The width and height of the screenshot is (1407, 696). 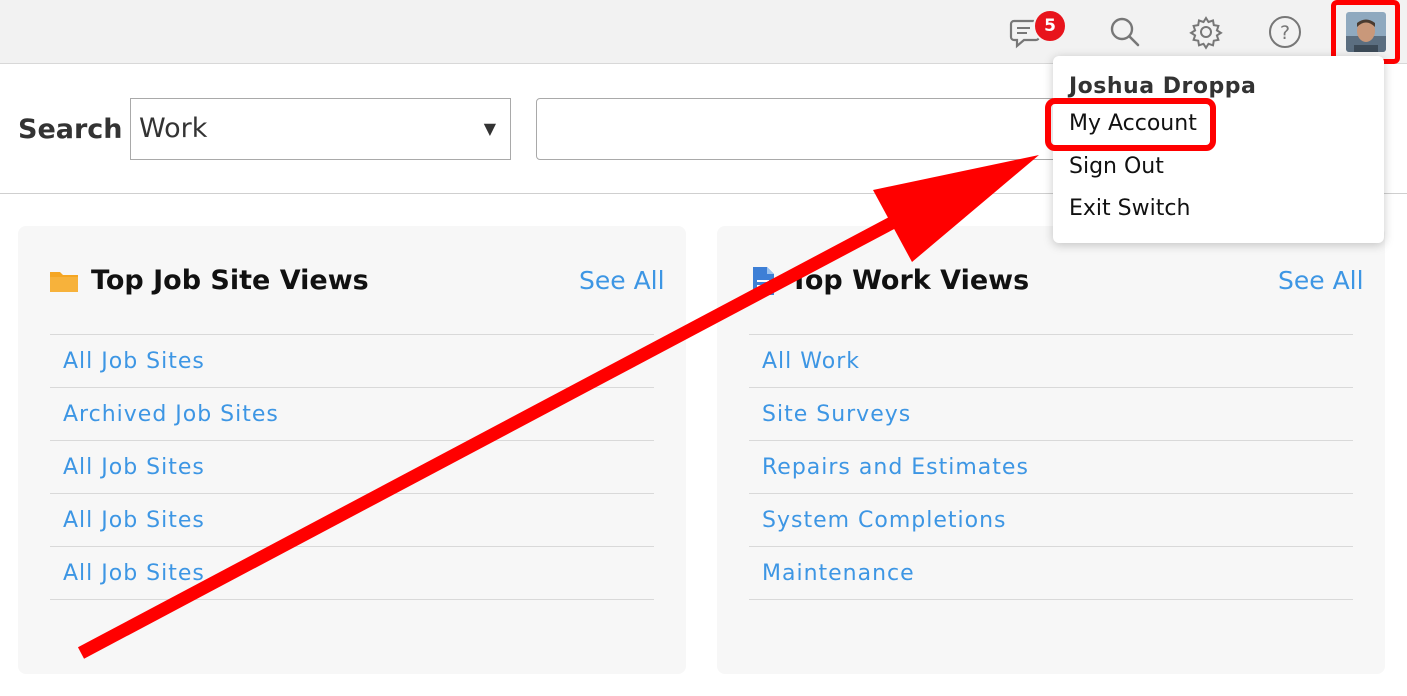 What do you see at coordinates (1050, 26) in the screenshot?
I see `notification-badge: 5` at bounding box center [1050, 26].